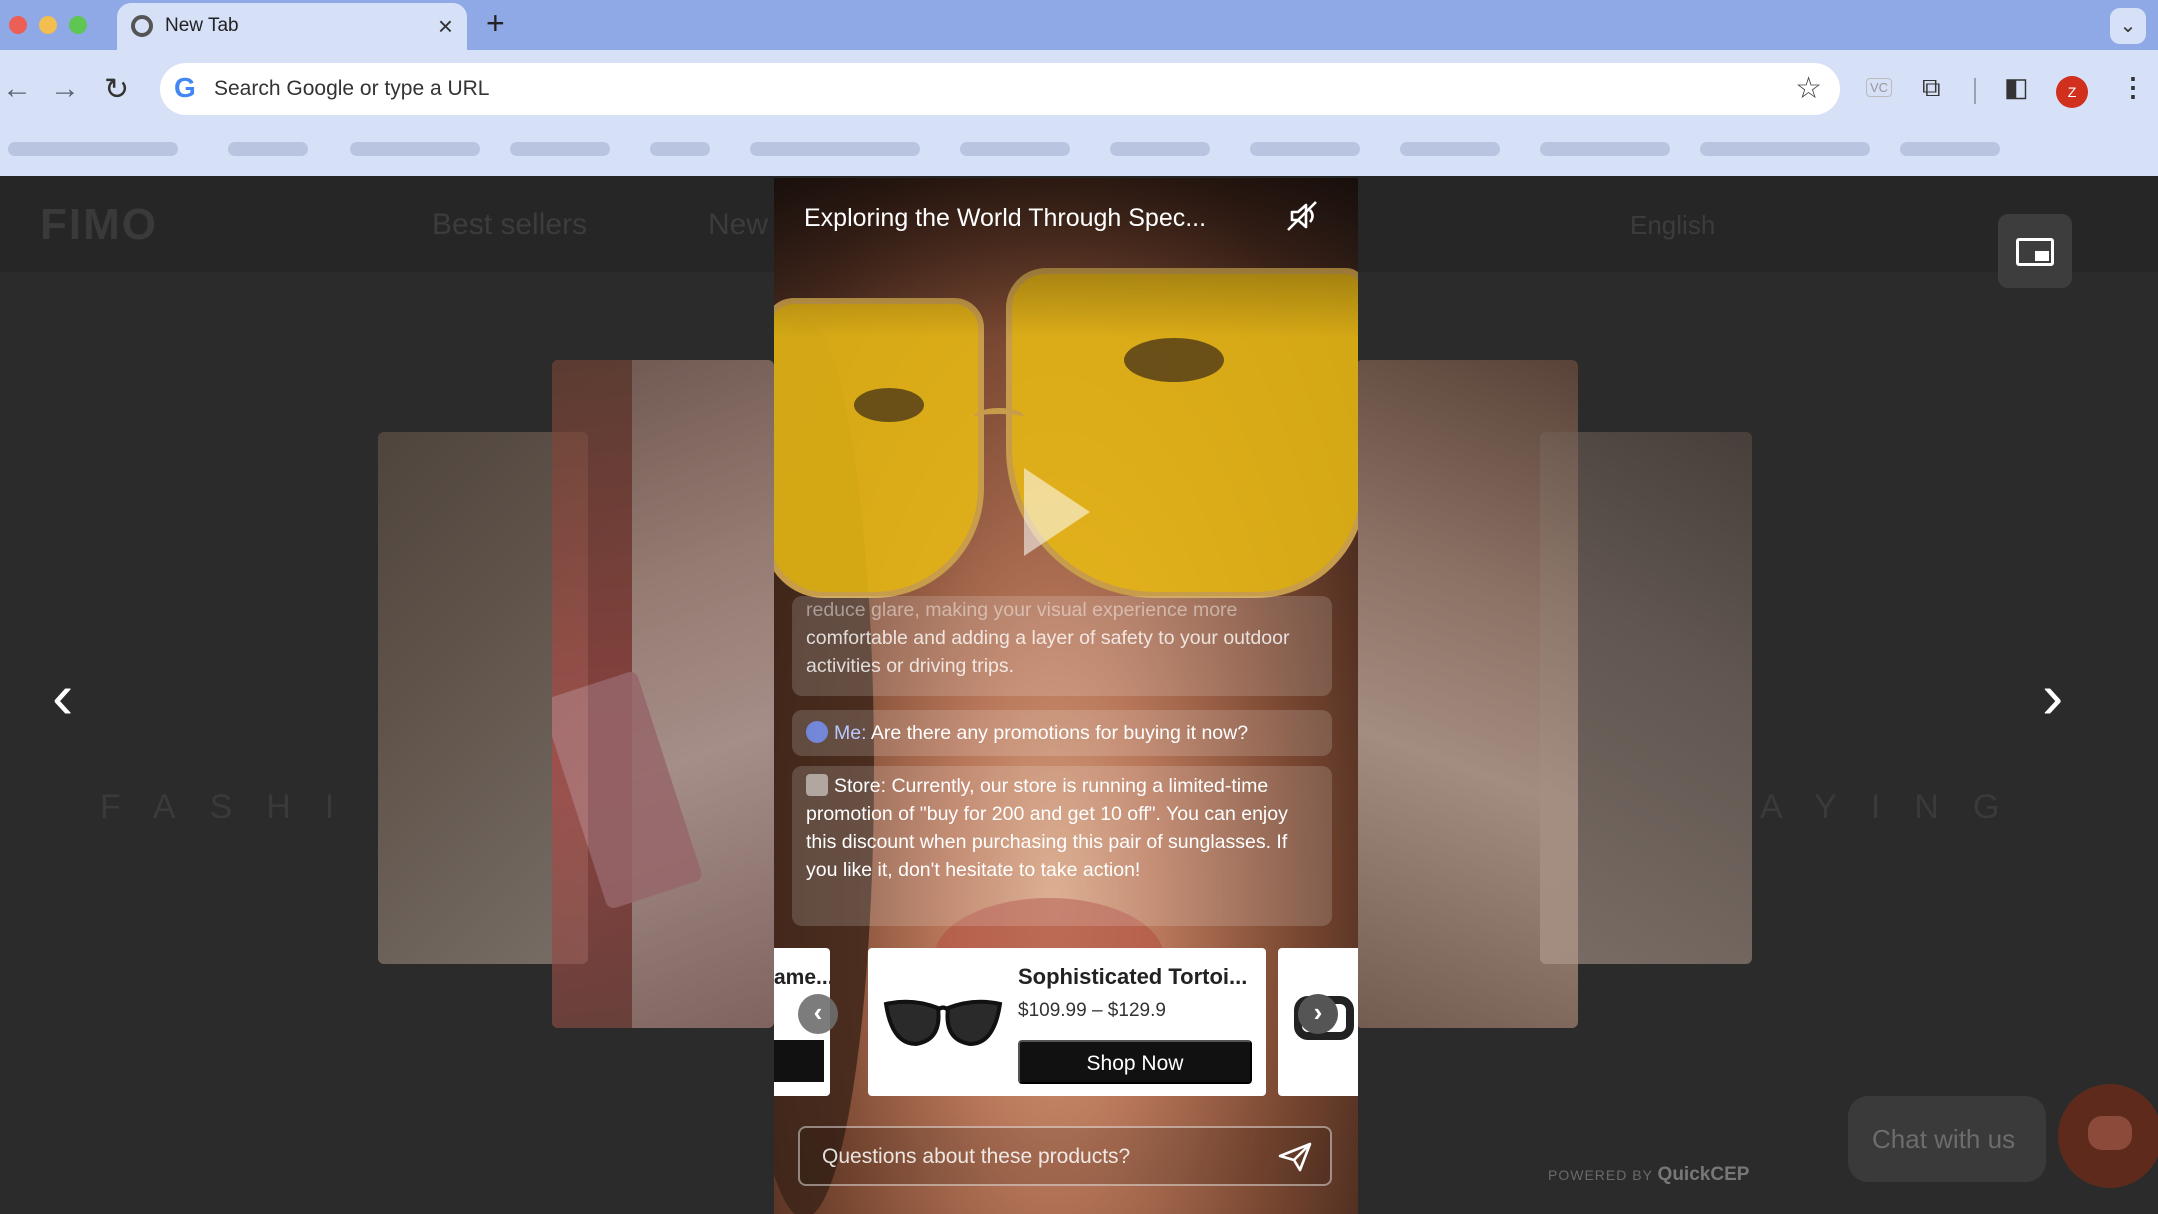  Describe the element at coordinates (1975, 91) in the screenshot. I see `toolbar-separator` at that location.